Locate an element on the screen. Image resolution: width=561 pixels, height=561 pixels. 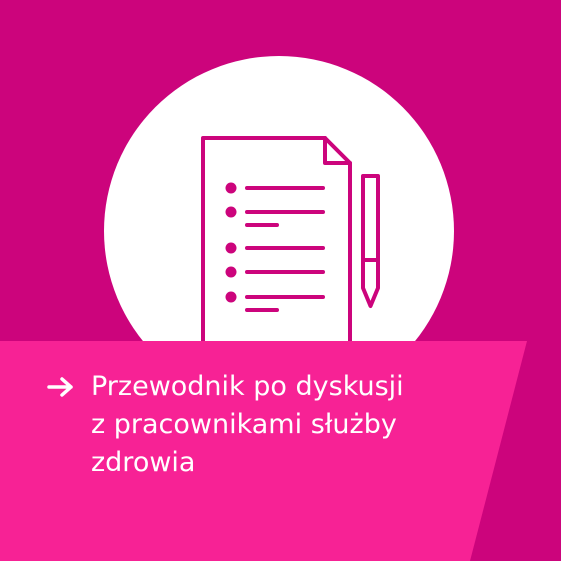
tile-title-line-2: z pracownikami służby is located at coordinates (244, 424).